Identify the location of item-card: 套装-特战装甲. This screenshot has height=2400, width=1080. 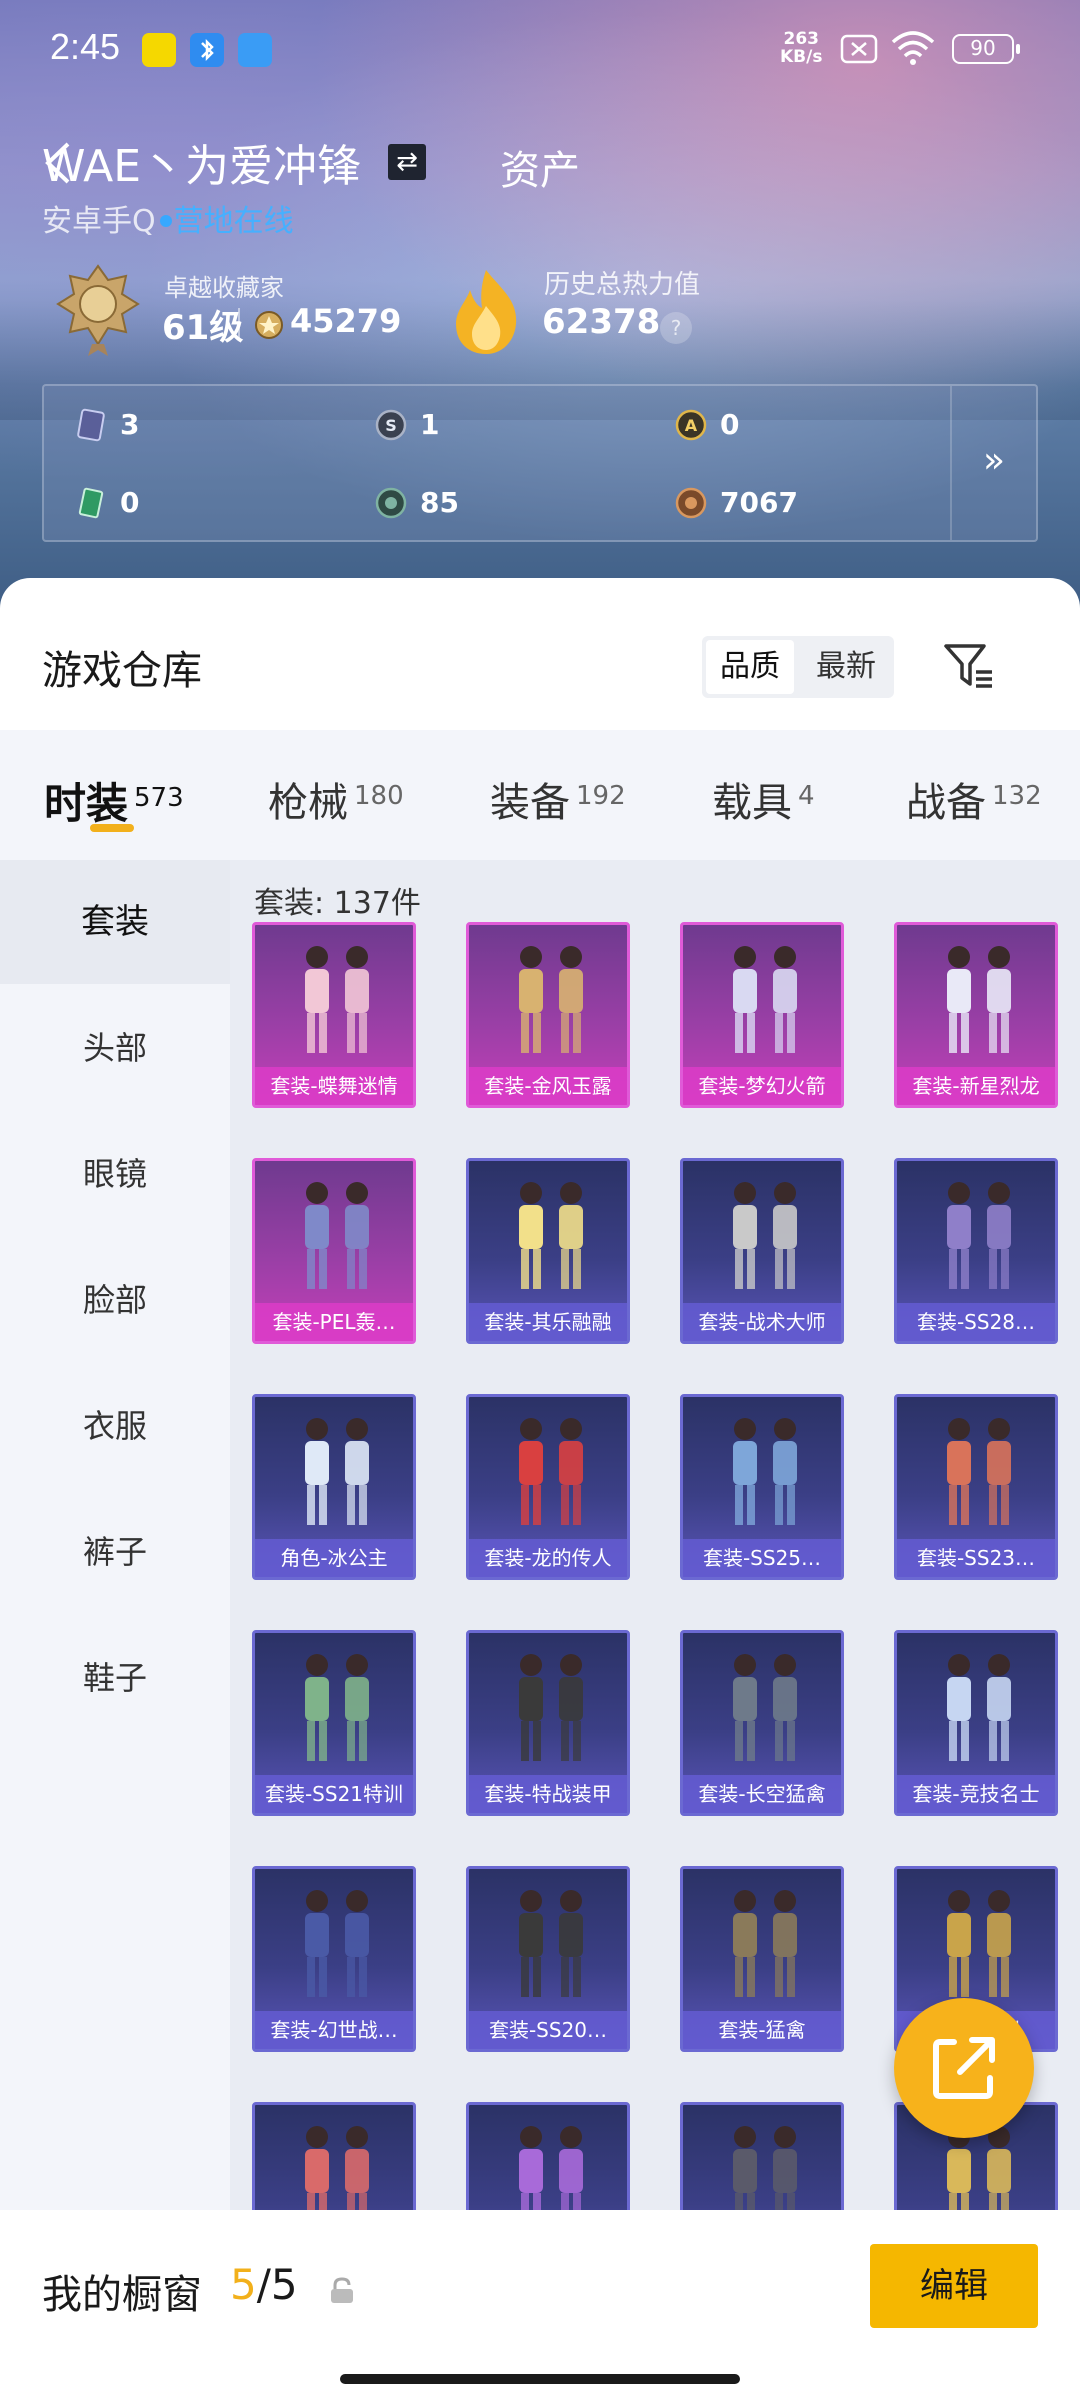
(548, 1723).